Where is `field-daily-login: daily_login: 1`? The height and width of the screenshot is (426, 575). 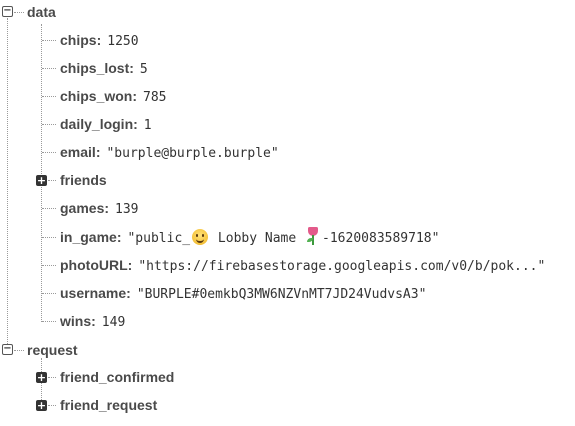 field-daily-login: daily_login: 1 is located at coordinates (106, 124).